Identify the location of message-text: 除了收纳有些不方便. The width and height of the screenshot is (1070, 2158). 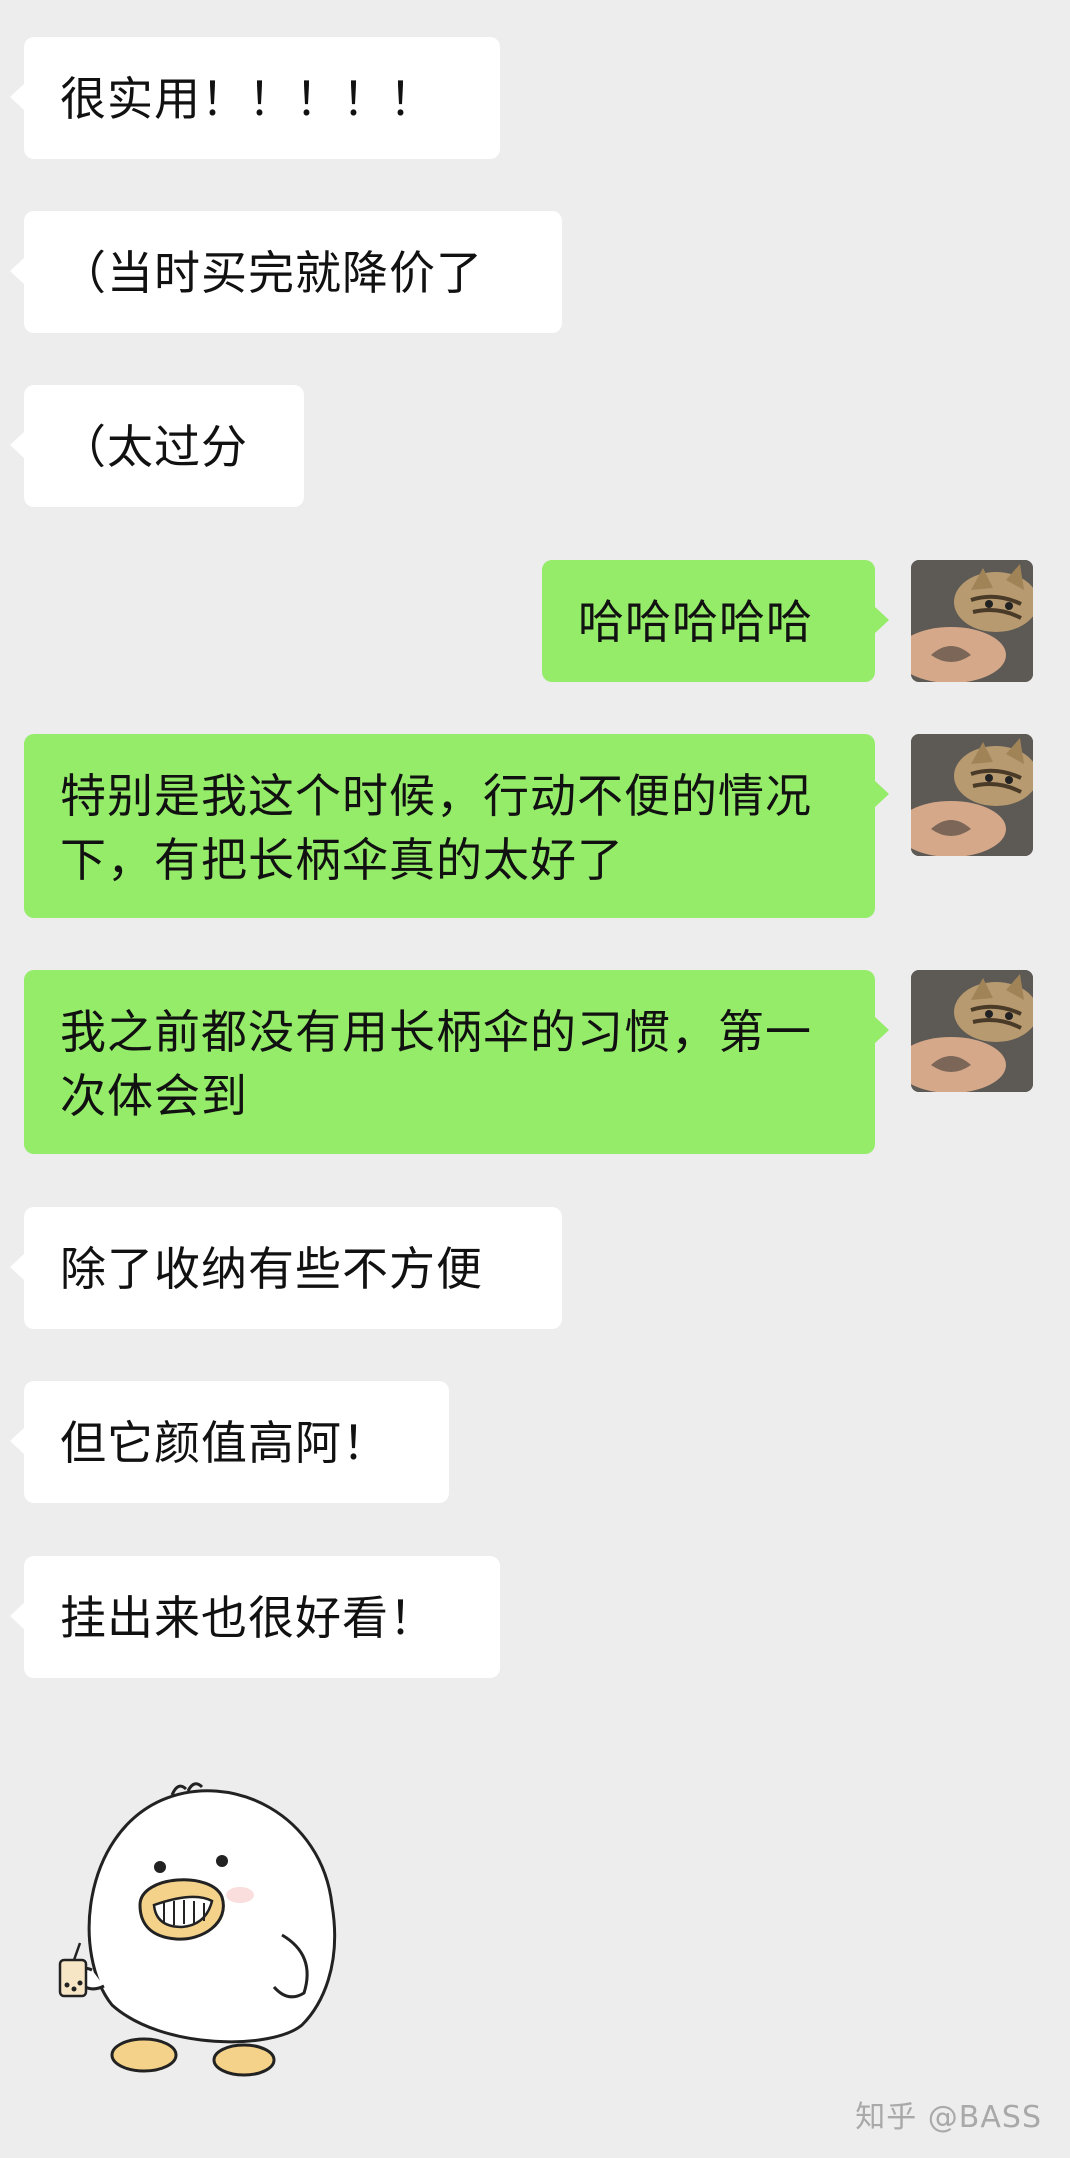
(271, 1269).